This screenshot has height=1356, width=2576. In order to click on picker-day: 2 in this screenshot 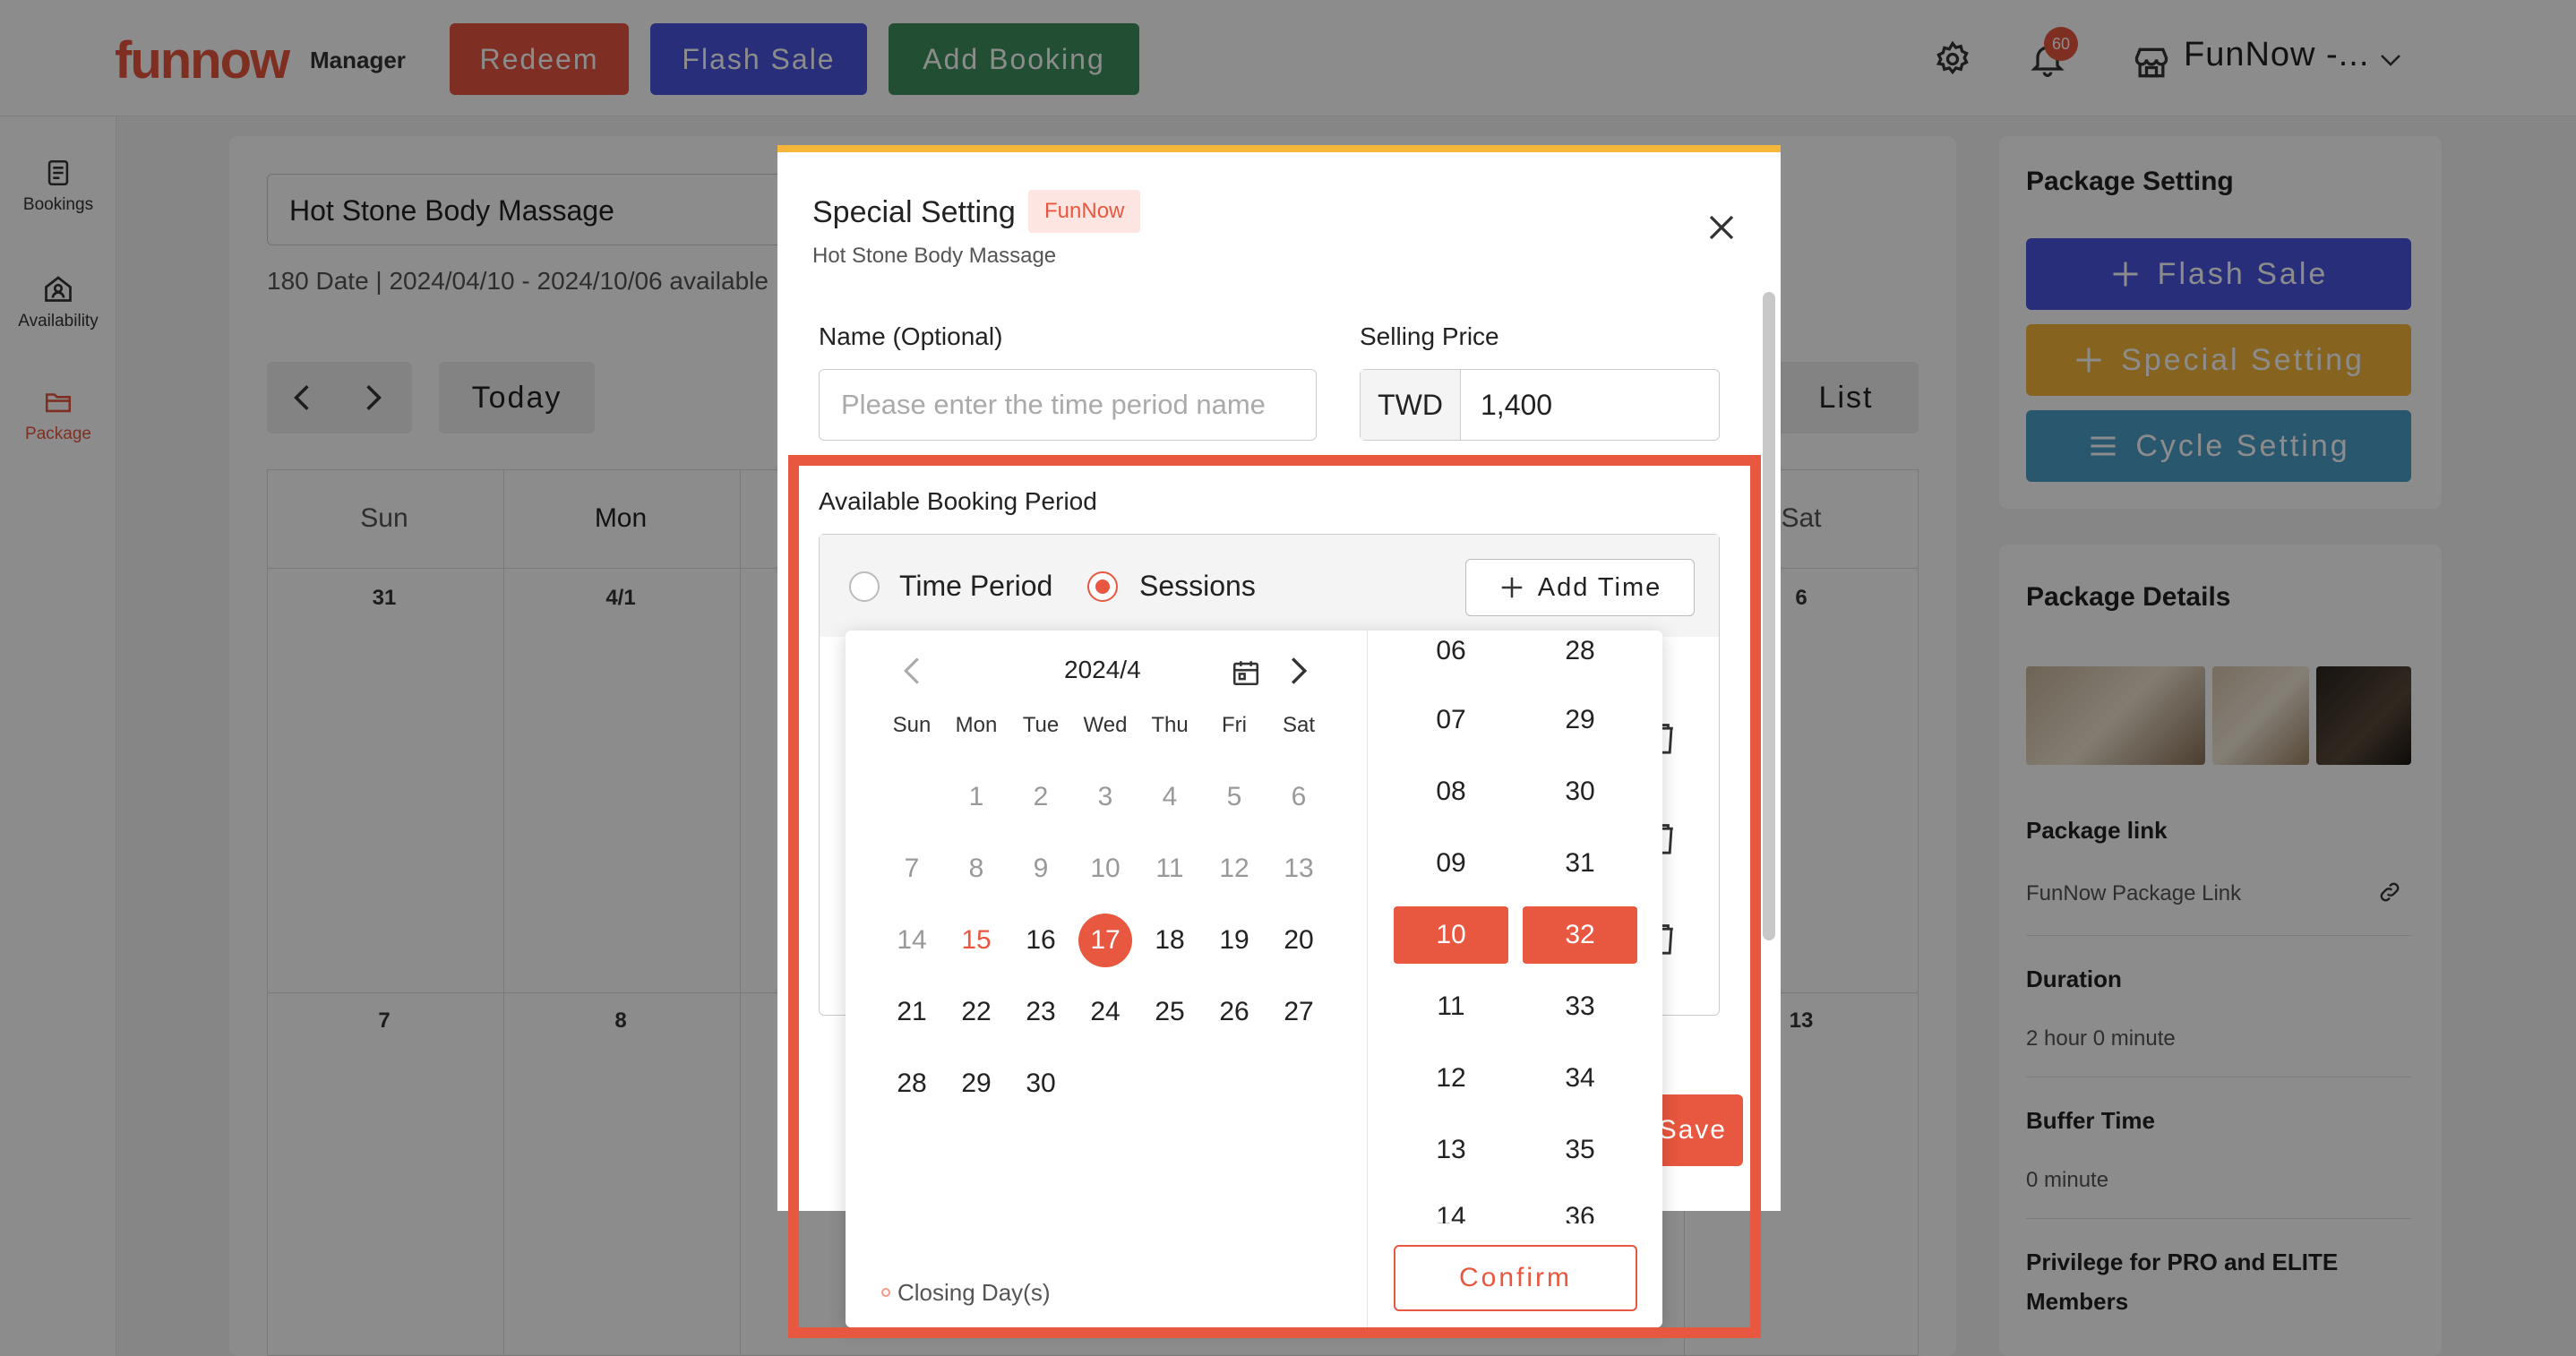, I will do `click(1041, 797)`.